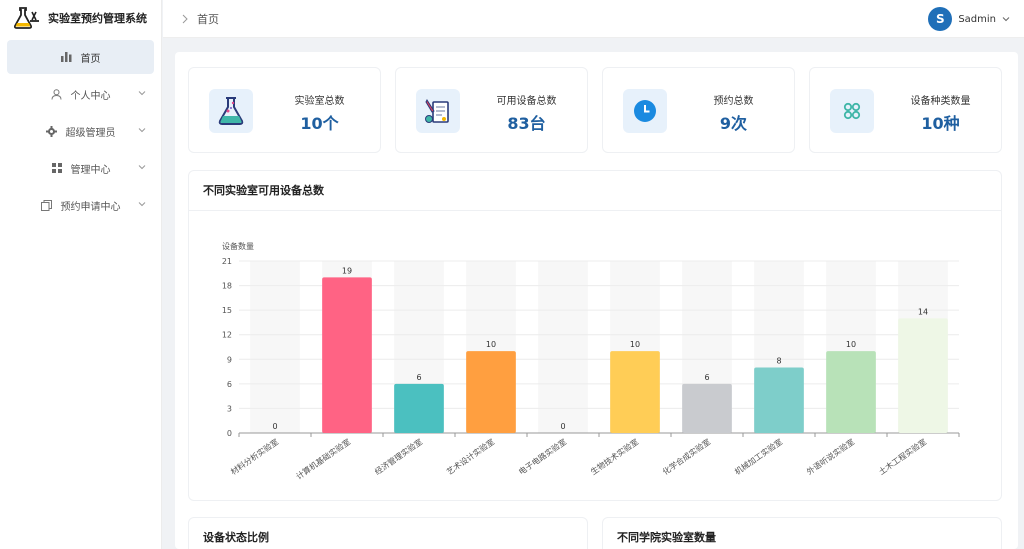  What do you see at coordinates (666, 537) in the screenshot?
I see `college-labs-title: 不同学院实验室数量` at bounding box center [666, 537].